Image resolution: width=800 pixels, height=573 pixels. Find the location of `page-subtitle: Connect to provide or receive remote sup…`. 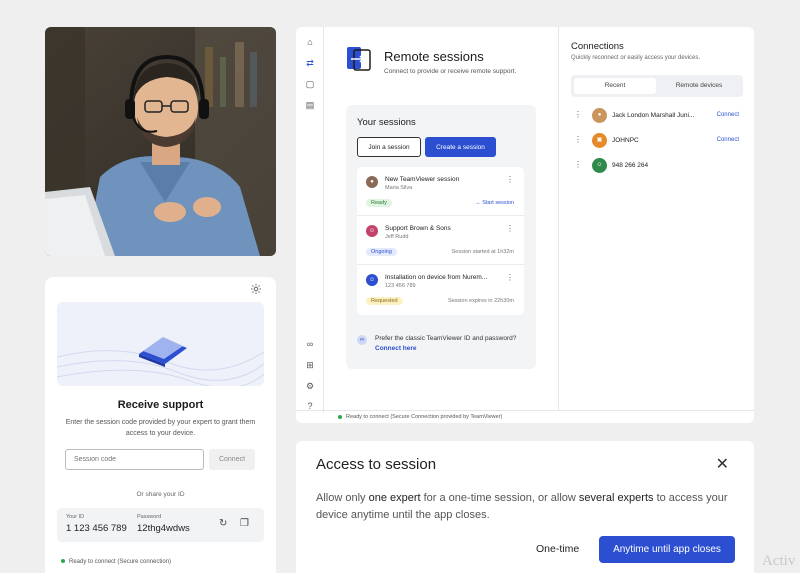

page-subtitle: Connect to provide or receive remote sup… is located at coordinates (450, 71).